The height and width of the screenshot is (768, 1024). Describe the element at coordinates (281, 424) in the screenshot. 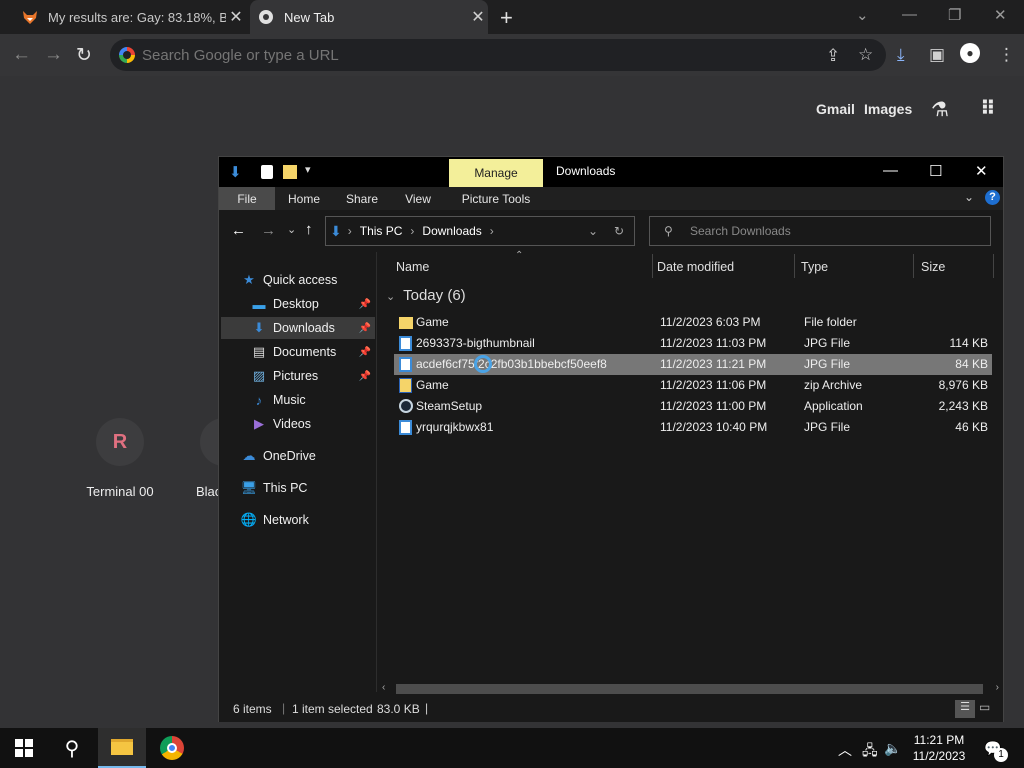

I see `nav-videos: ▶ Videos` at that location.